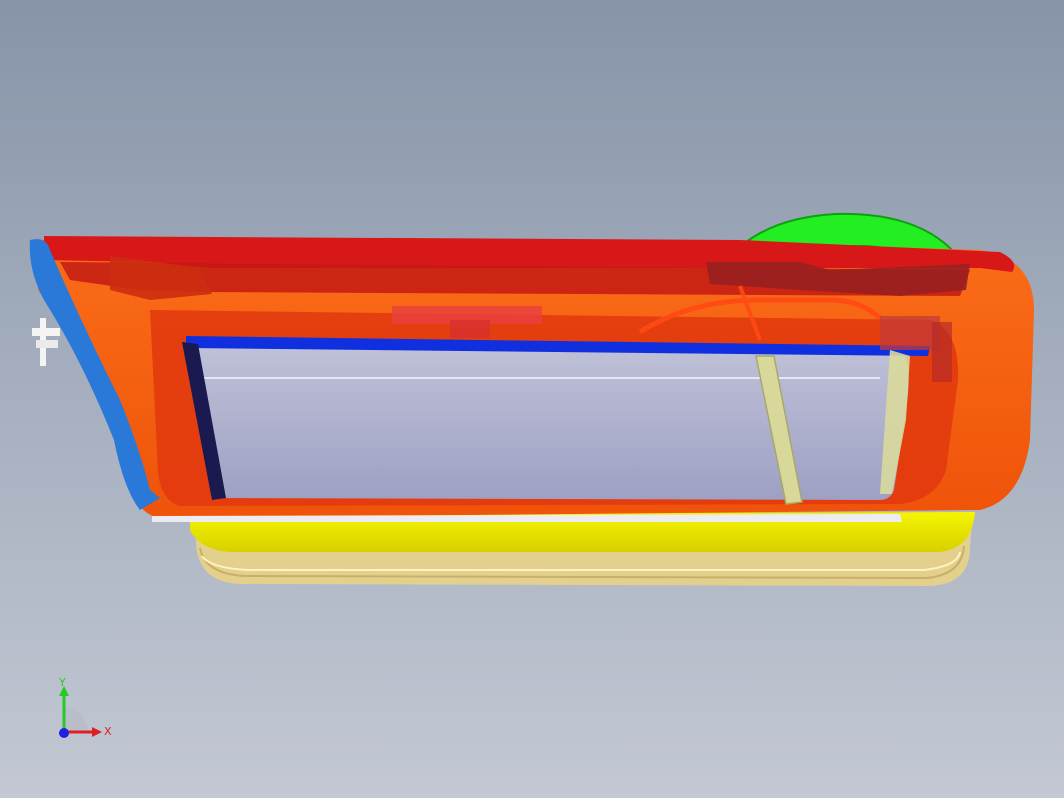 The height and width of the screenshot is (798, 1064). Describe the element at coordinates (46, 342) in the screenshot. I see `mount-bolt` at that location.